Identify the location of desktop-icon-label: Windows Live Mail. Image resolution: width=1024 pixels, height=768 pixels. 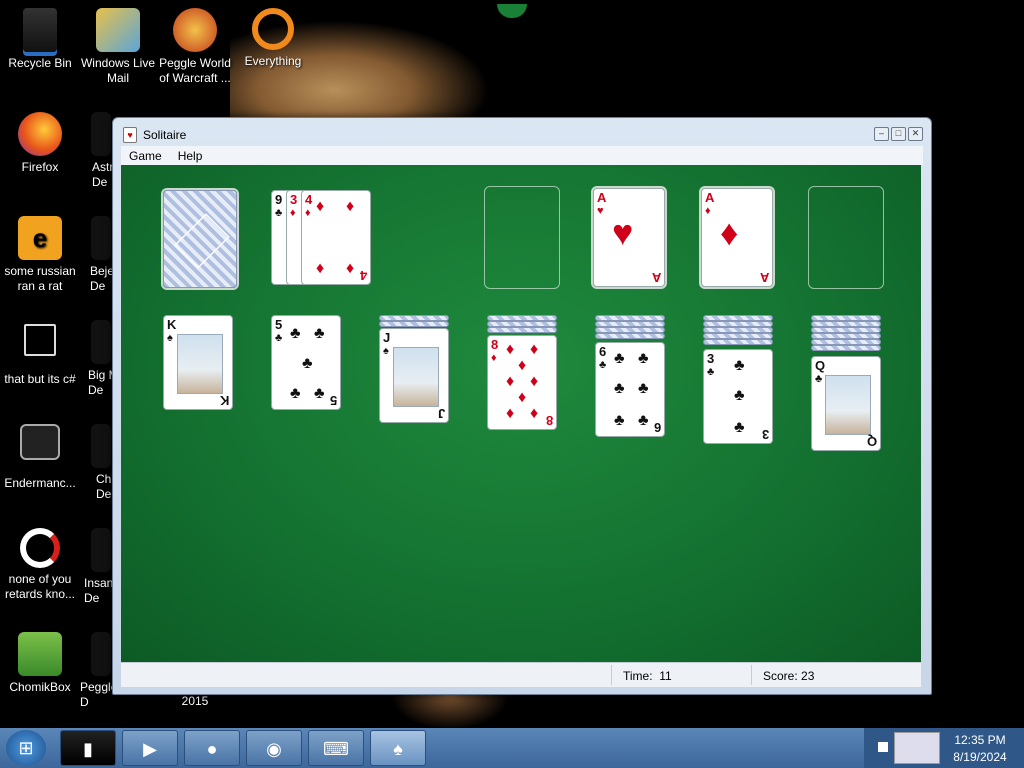
(118, 70).